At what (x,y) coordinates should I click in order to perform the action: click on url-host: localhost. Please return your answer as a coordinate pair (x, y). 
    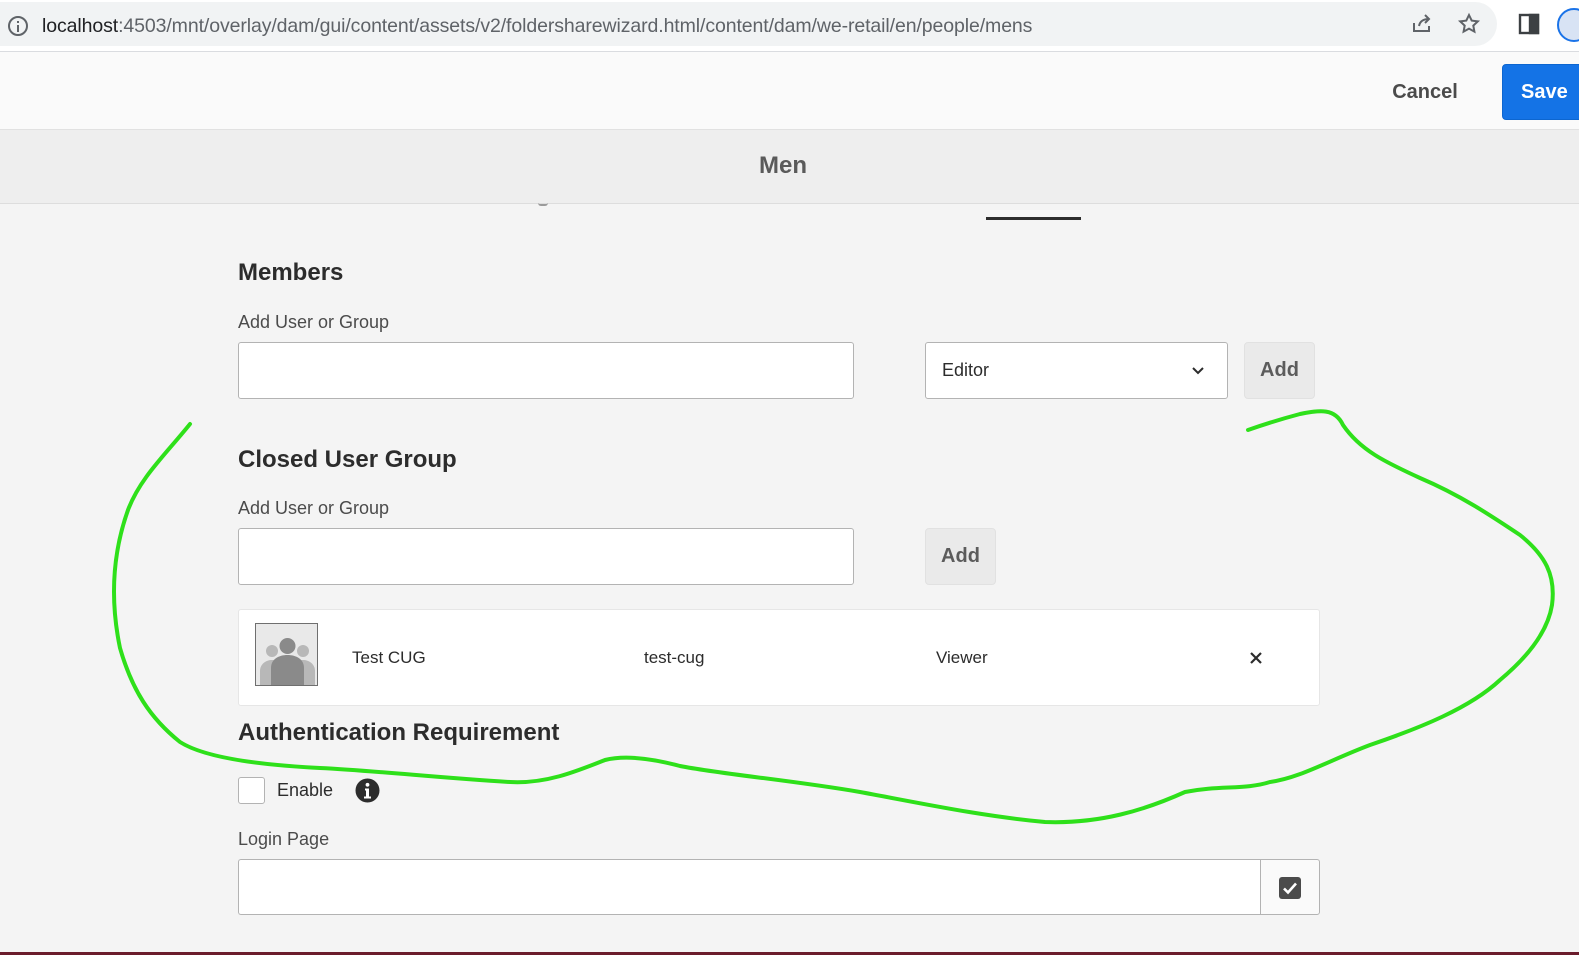
    Looking at the image, I should click on (80, 26).